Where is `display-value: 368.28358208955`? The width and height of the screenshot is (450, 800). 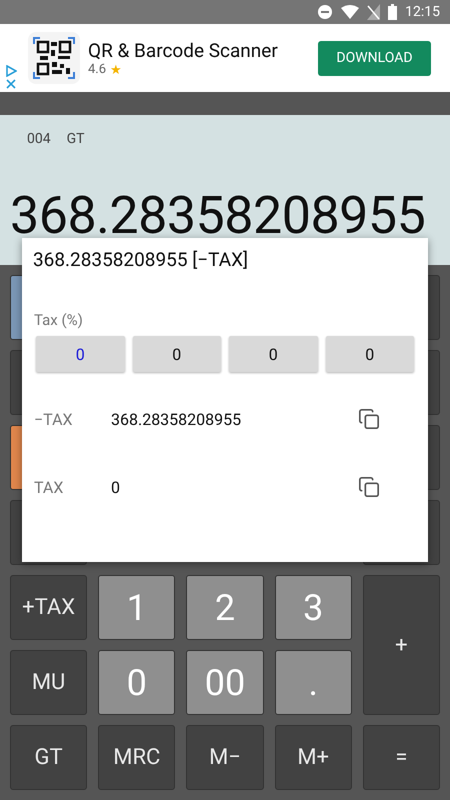 display-value: 368.28358208955 is located at coordinates (218, 215).